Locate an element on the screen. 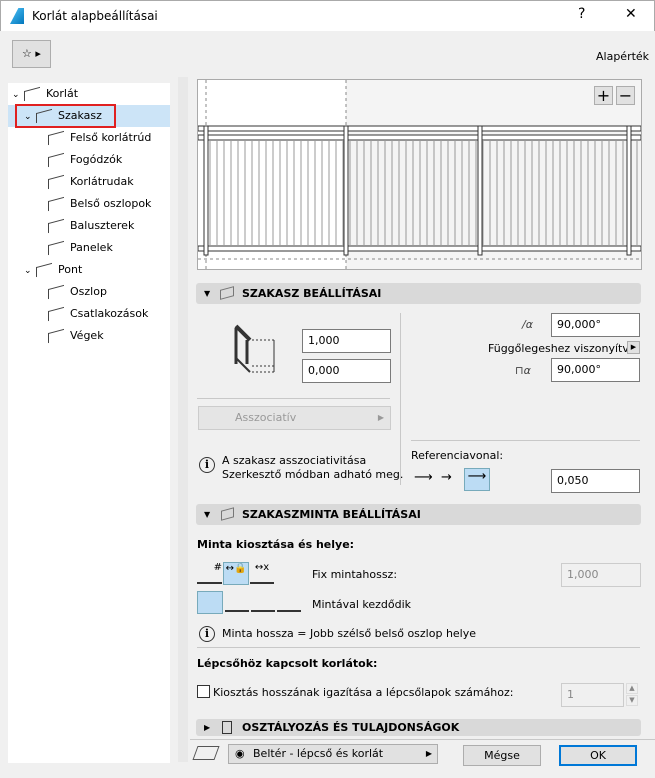  ref-left-button: ⟶ is located at coordinates (423, 477).